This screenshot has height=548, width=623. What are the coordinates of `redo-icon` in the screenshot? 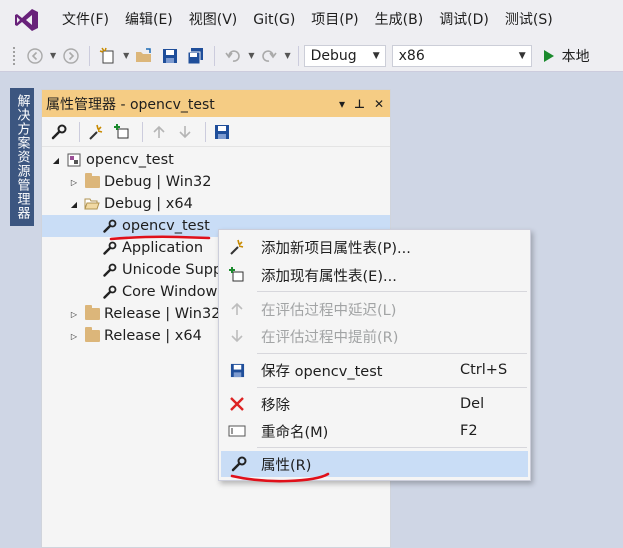 It's located at (269, 56).